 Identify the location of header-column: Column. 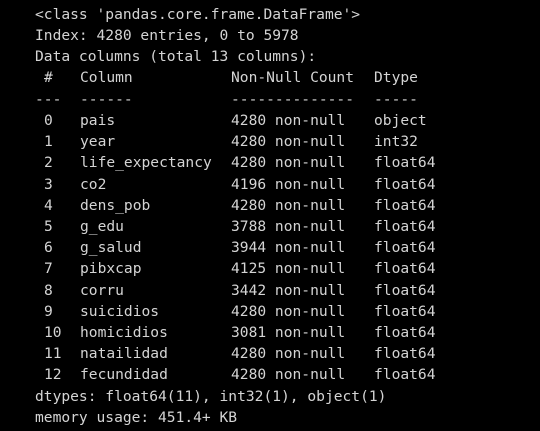
(106, 77).